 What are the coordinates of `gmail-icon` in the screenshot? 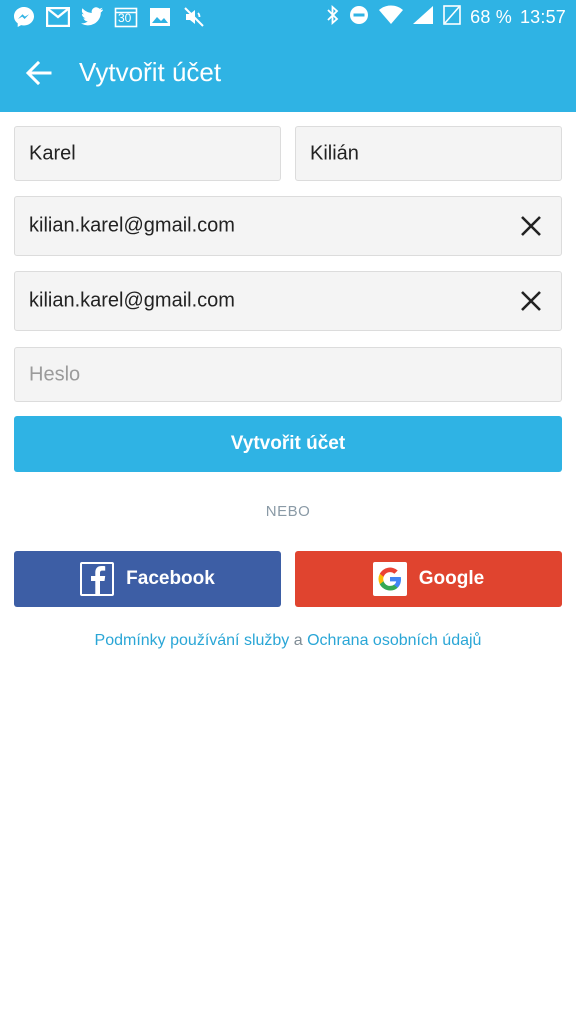 It's located at (58, 17).